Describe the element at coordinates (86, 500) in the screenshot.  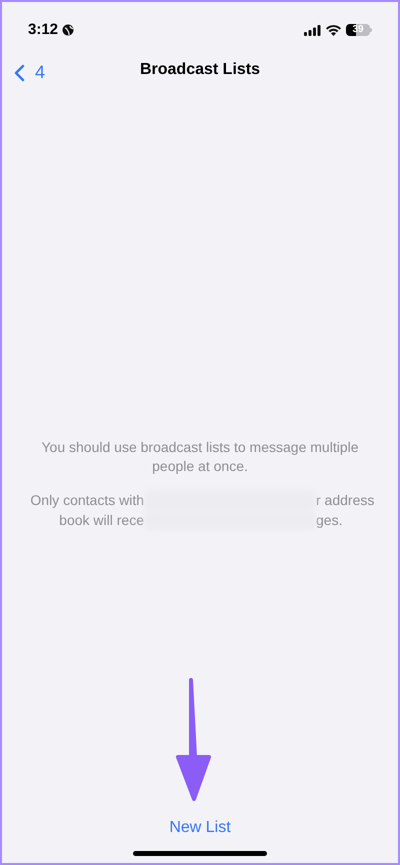
I see `note-text: Only contacts with` at that location.